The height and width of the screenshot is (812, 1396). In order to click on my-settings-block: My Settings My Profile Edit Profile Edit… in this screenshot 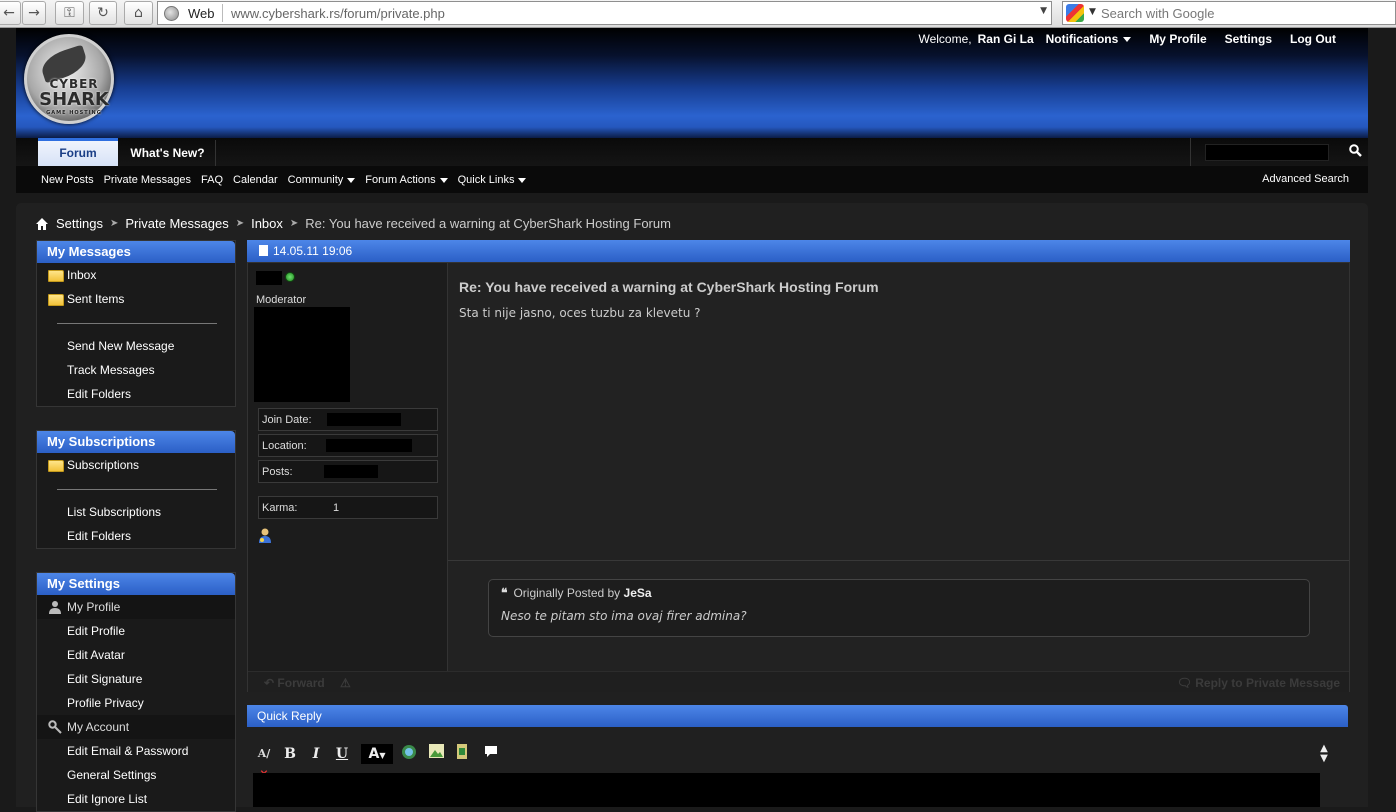, I will do `click(136, 692)`.